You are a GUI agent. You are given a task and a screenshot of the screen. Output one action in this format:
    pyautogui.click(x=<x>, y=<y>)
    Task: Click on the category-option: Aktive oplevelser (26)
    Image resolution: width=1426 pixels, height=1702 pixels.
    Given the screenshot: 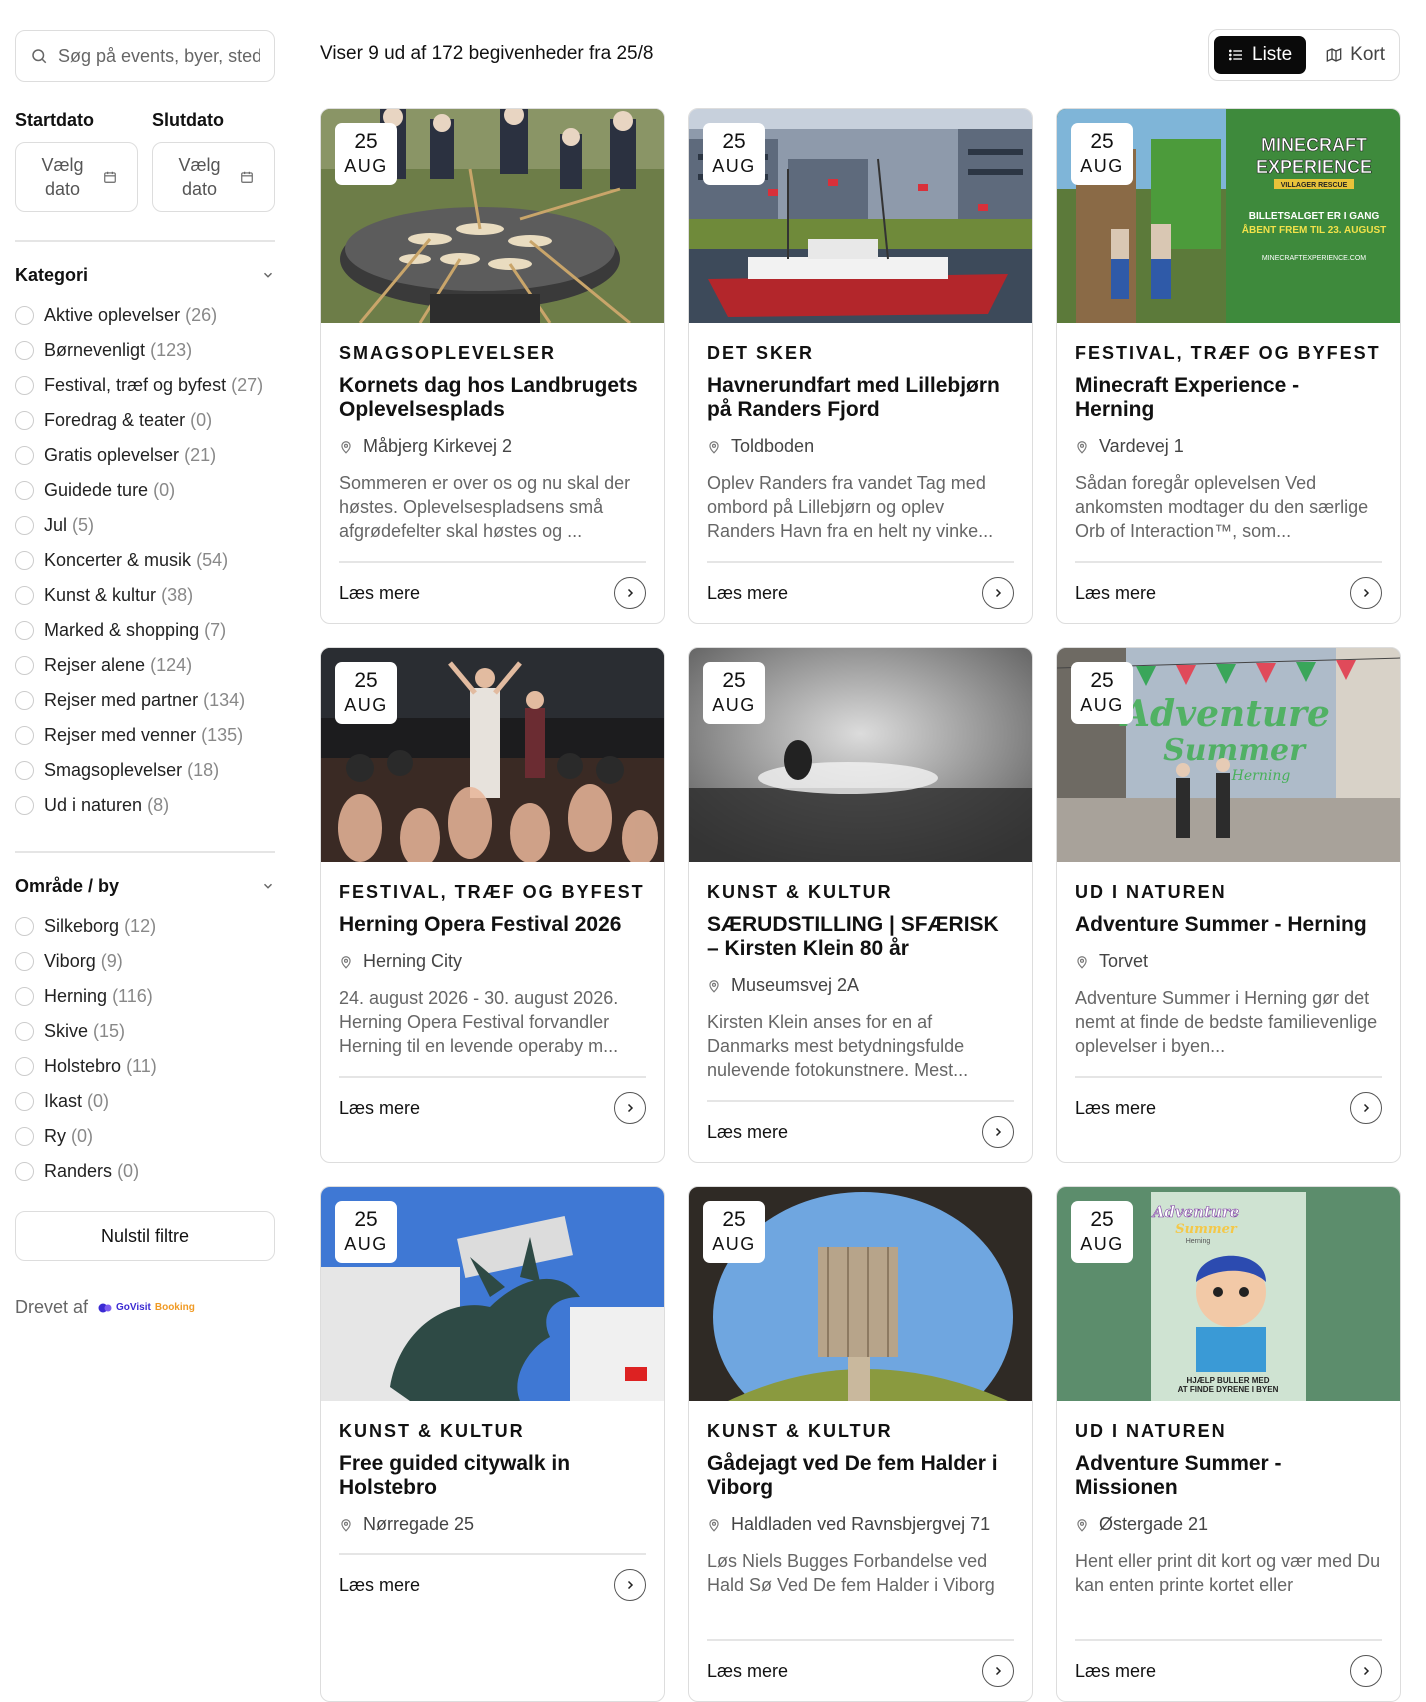 What is the action you would take?
    pyautogui.click(x=145, y=315)
    